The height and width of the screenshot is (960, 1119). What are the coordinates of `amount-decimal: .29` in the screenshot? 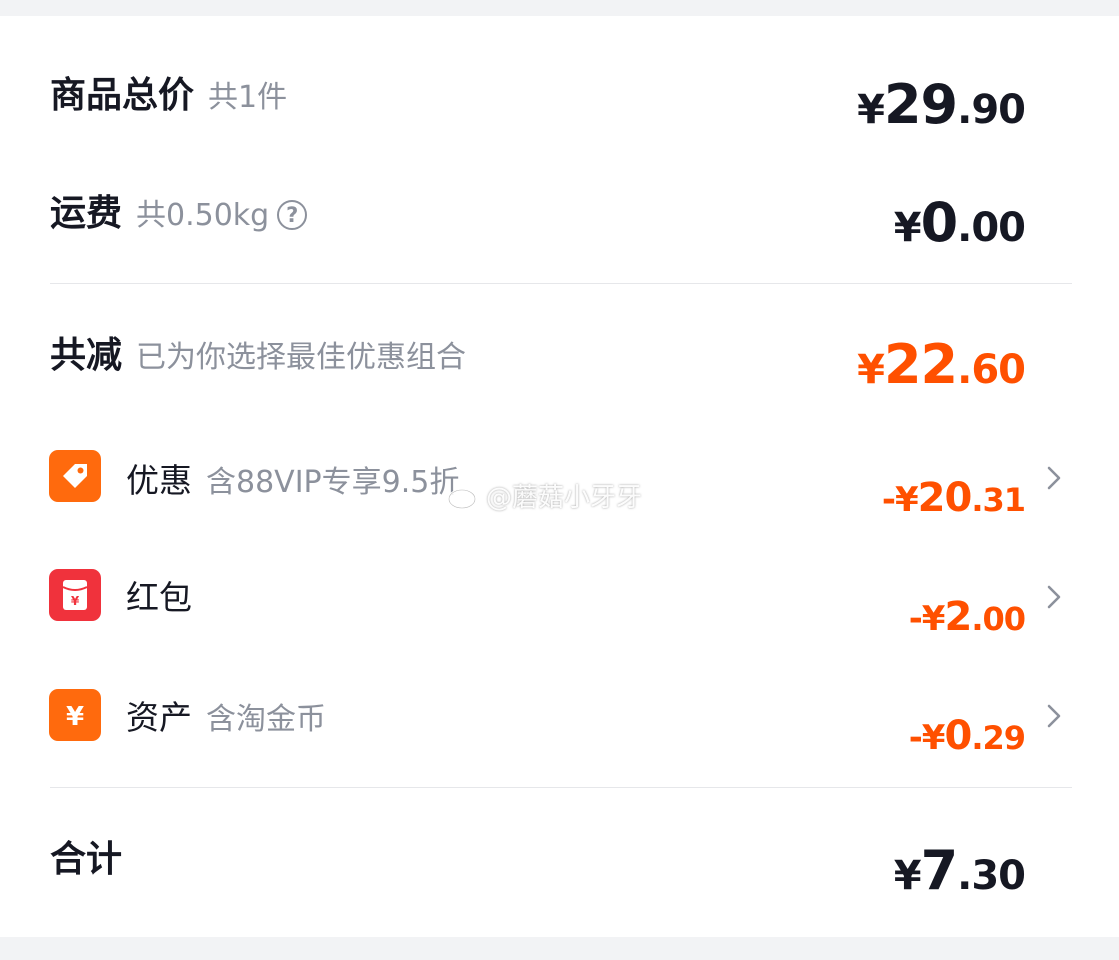 It's located at (998, 738).